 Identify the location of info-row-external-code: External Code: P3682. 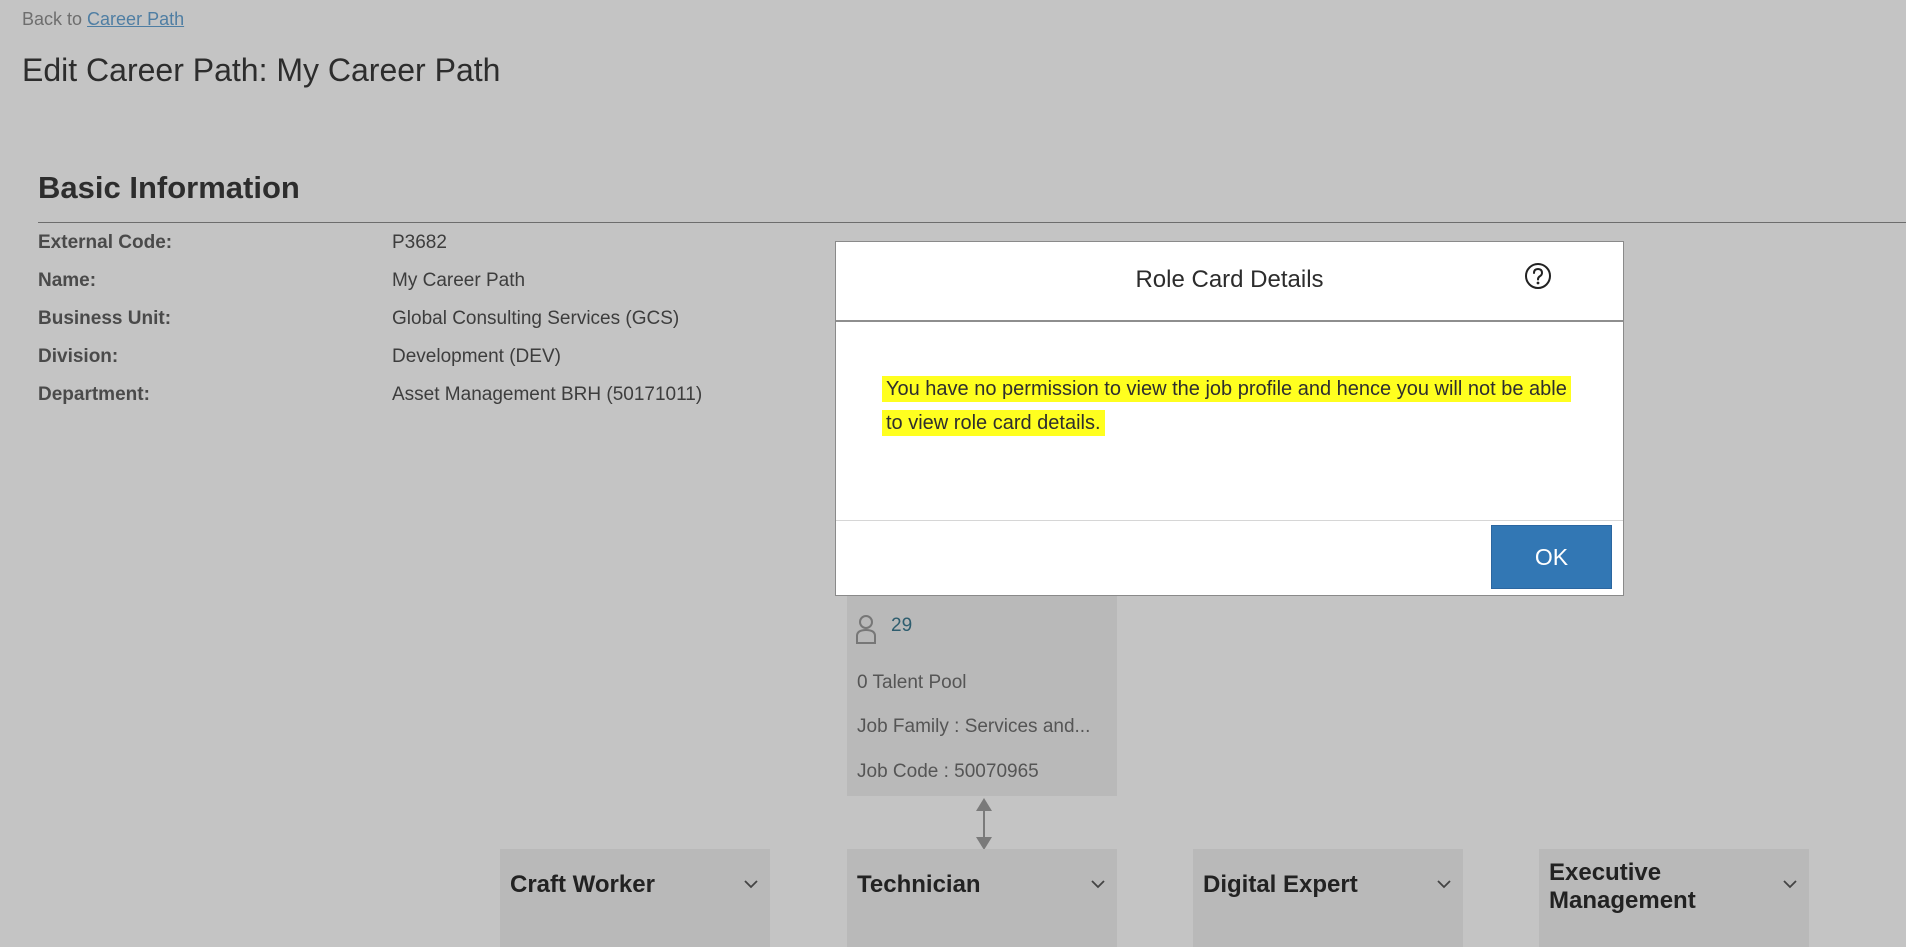
(418, 247).